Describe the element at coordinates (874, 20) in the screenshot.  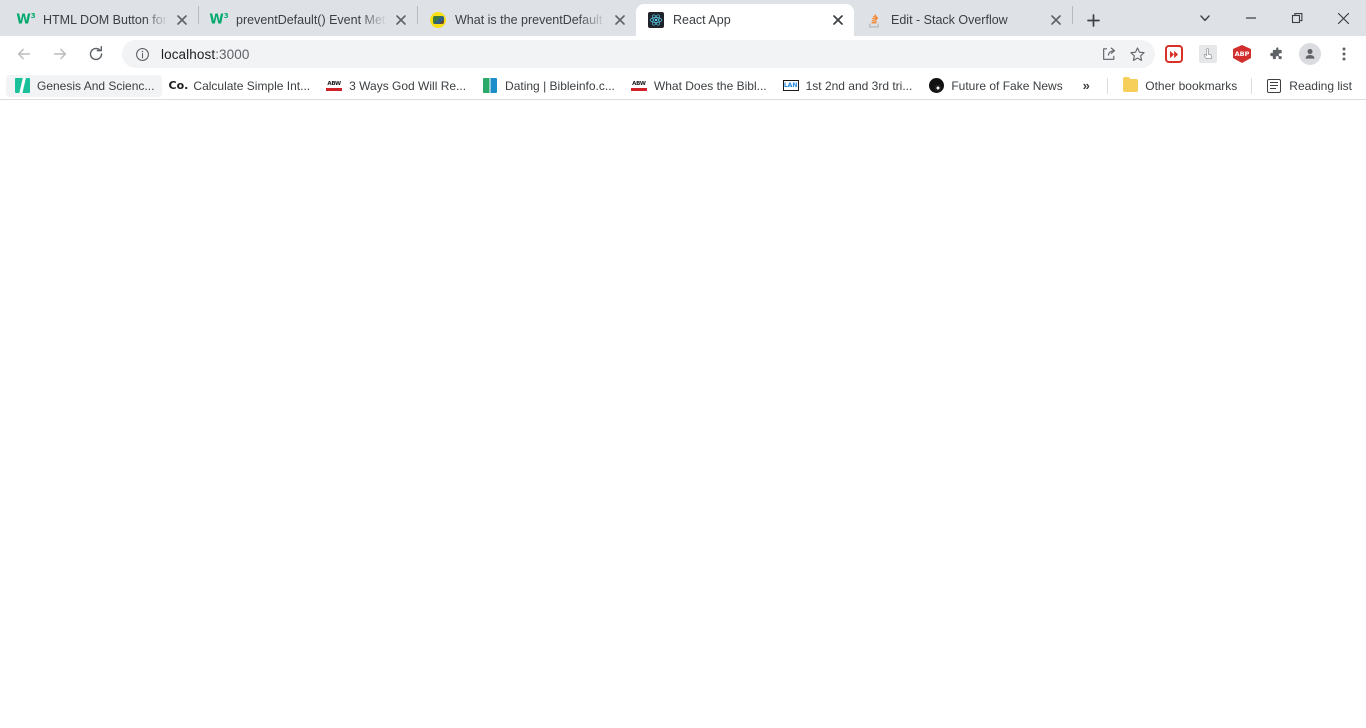
I see `stackoverflow-icon` at that location.